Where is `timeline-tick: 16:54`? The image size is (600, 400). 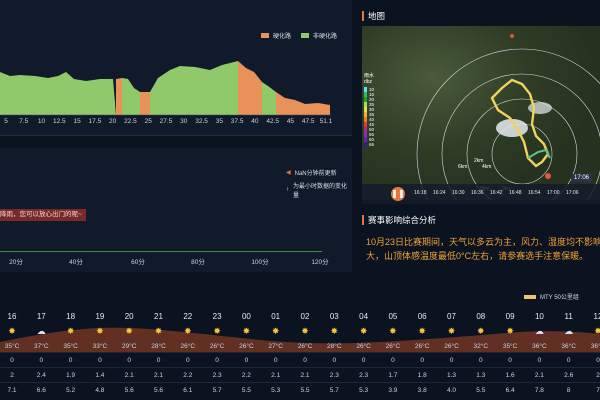
timeline-tick: 16:54 is located at coordinates (534, 193).